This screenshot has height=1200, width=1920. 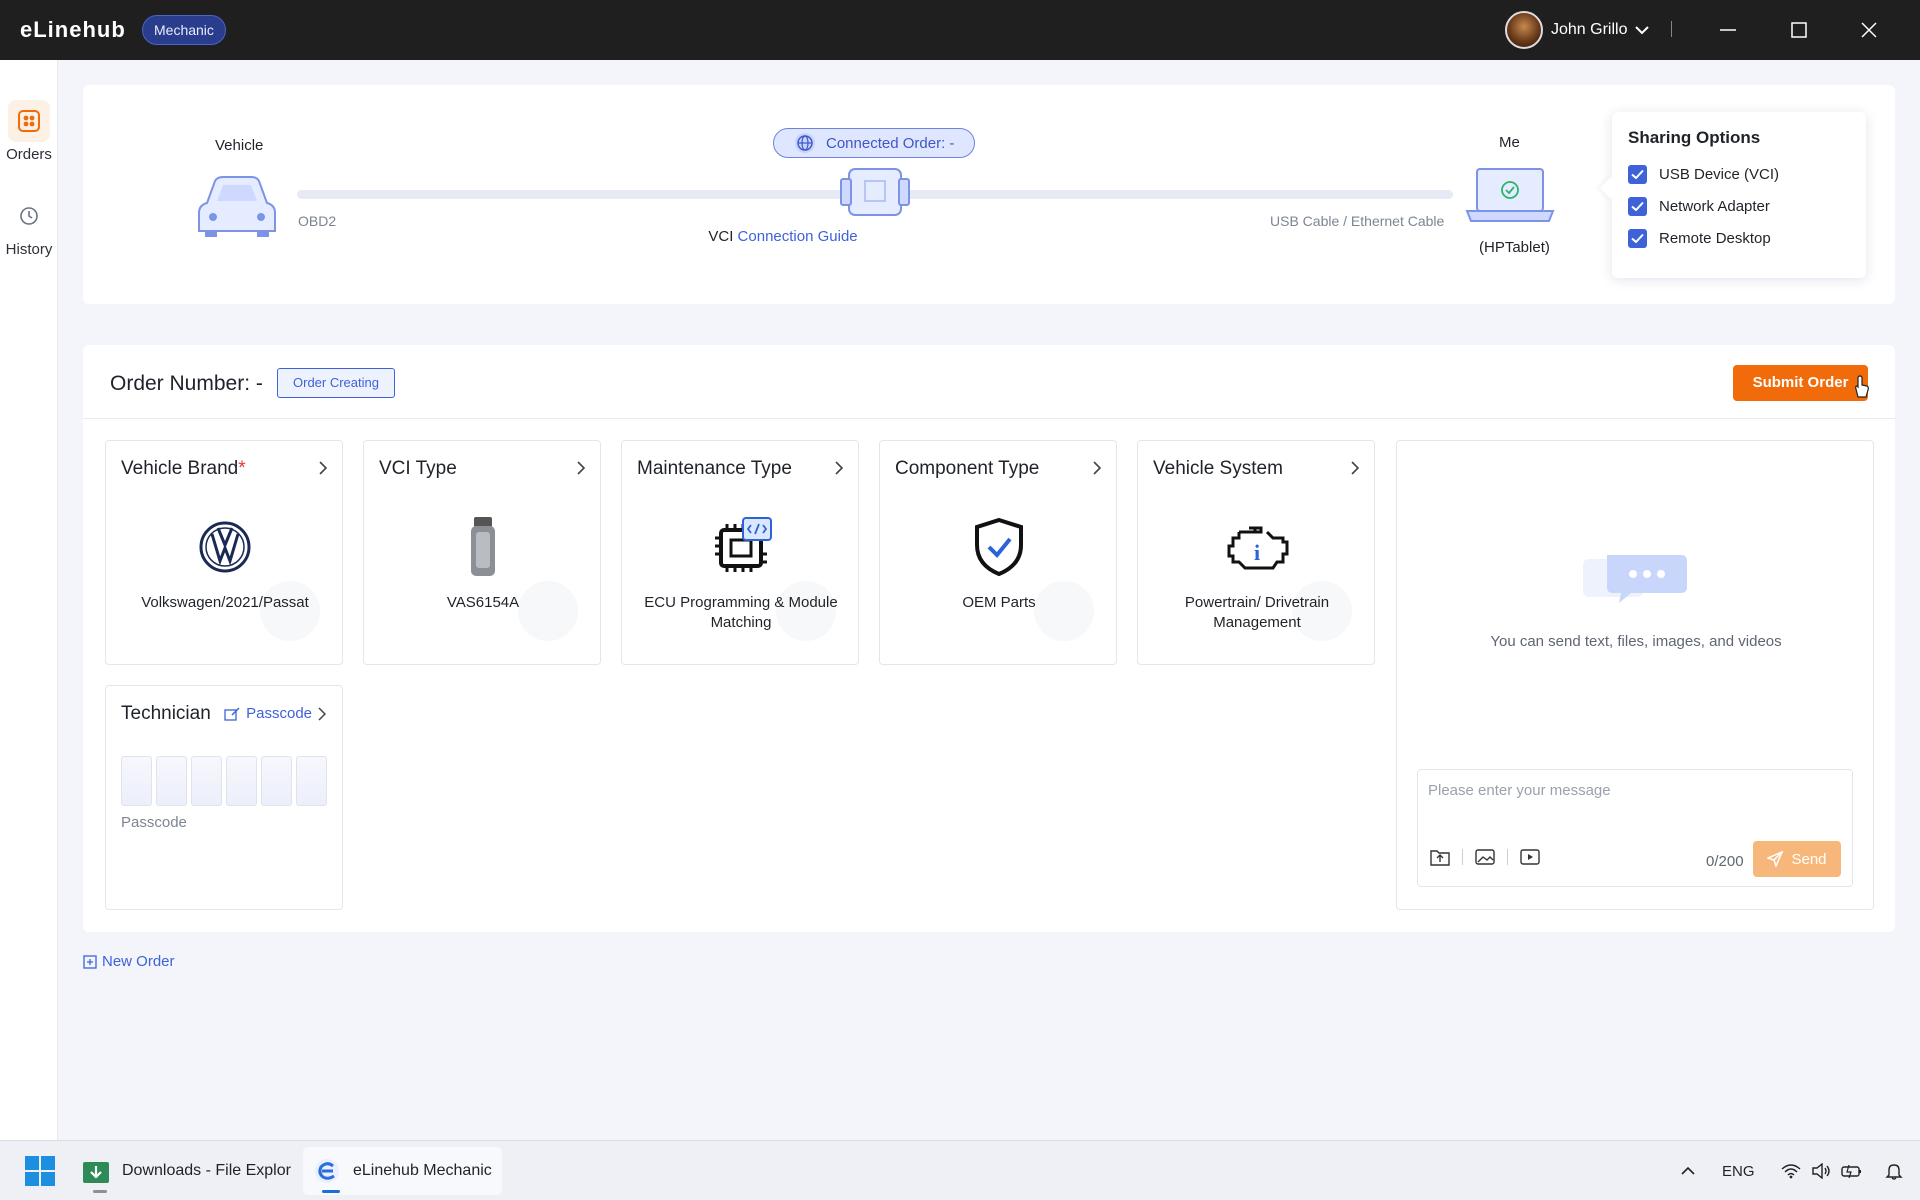 I want to click on maximize-icon, so click(x=1799, y=30).